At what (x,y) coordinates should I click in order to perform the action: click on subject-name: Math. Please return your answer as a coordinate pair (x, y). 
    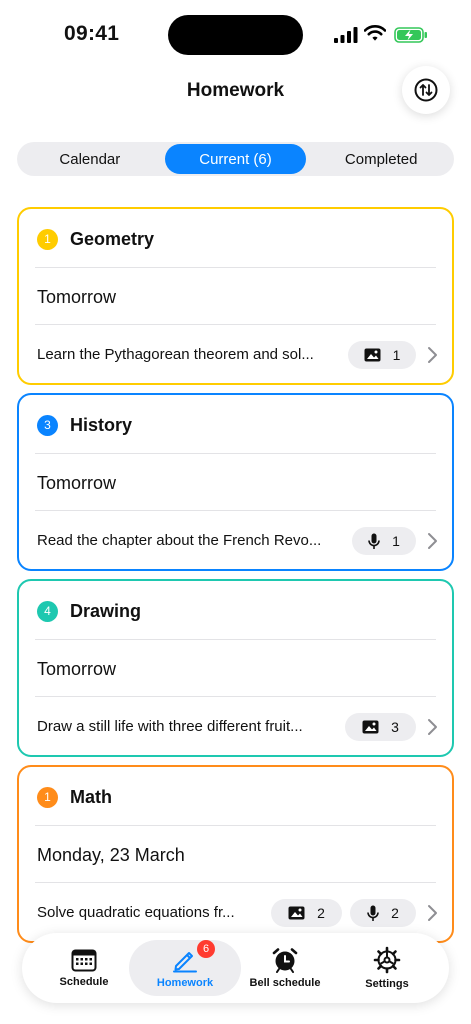
    Looking at the image, I should click on (91, 796).